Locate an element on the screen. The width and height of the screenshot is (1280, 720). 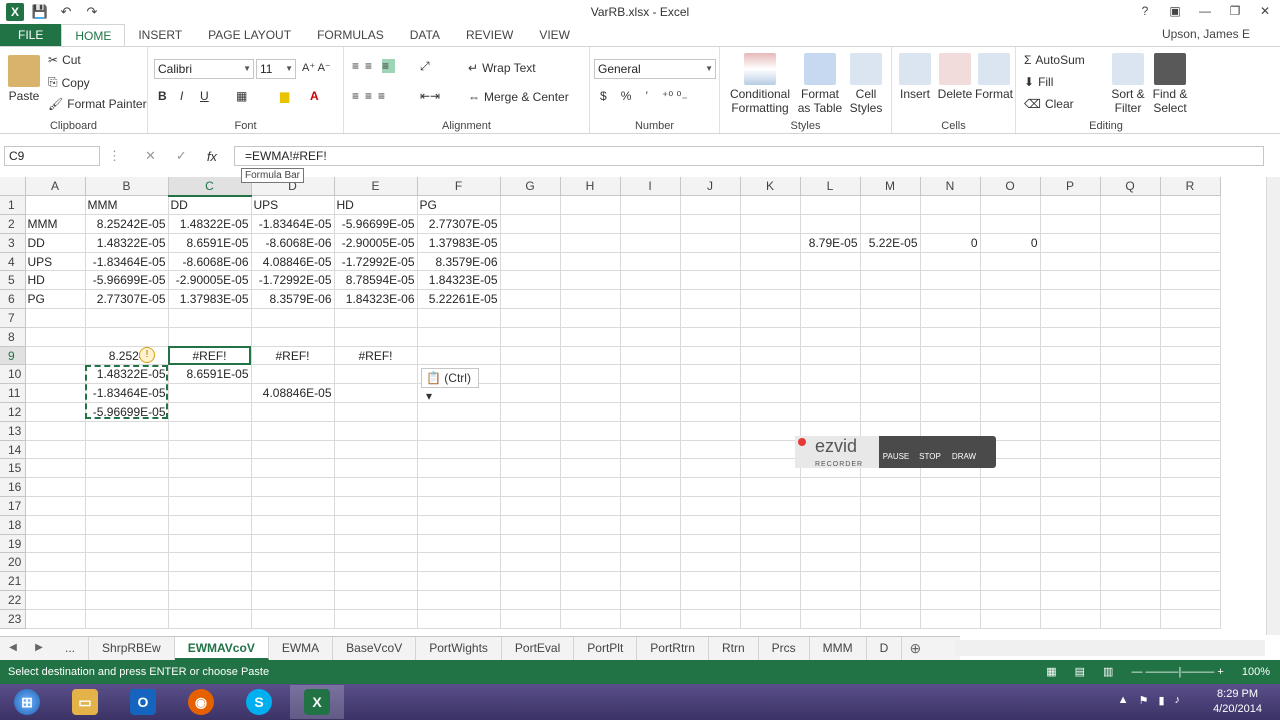
percent-button: % is located at coordinates (626, 96).